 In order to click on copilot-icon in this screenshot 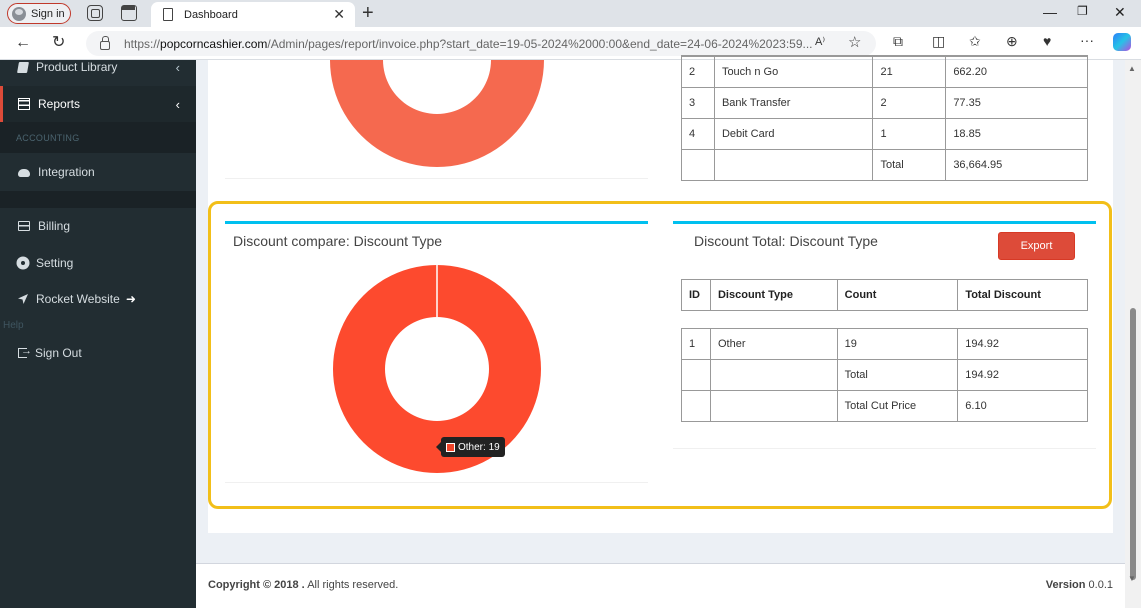, I will do `click(1122, 42)`.